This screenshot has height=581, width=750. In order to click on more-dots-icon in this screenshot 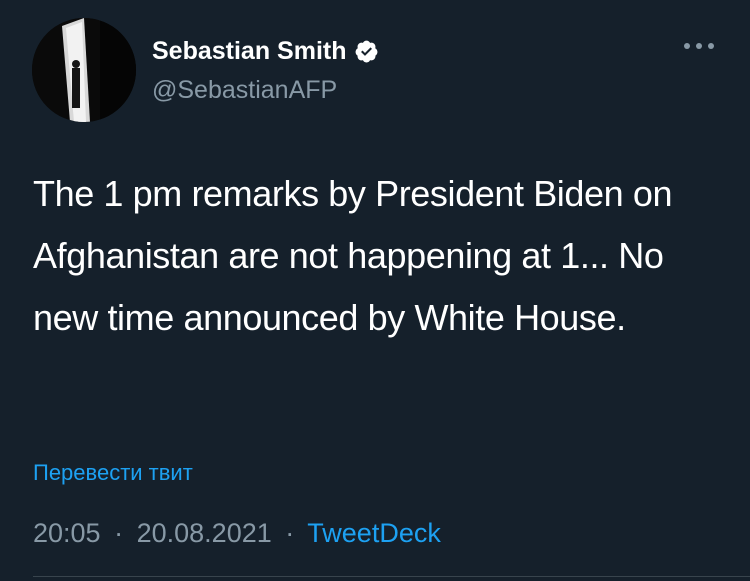, I will do `click(699, 46)`.